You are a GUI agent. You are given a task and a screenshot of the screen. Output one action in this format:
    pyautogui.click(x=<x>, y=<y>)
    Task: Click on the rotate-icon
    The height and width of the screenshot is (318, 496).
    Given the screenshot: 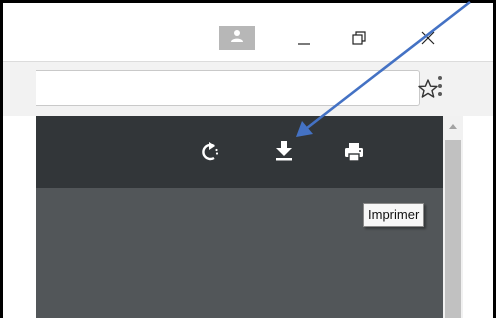 What is the action you would take?
    pyautogui.click(x=210, y=152)
    